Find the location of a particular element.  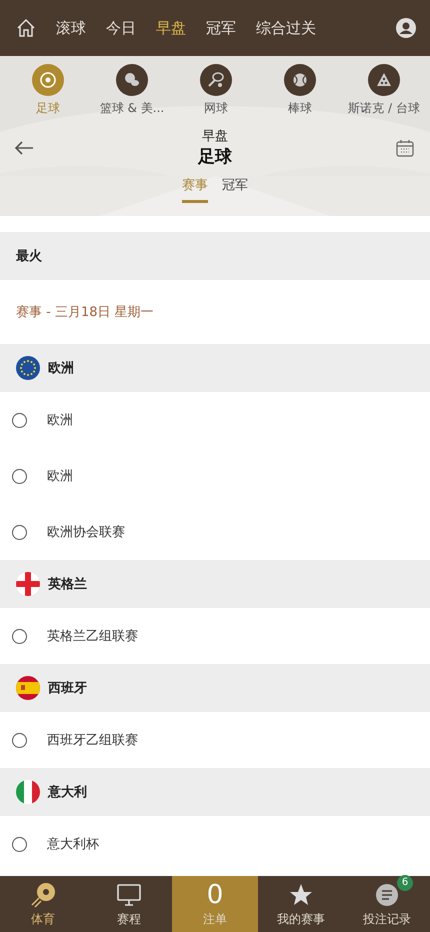

nav-tab: 今日 is located at coordinates (121, 28).